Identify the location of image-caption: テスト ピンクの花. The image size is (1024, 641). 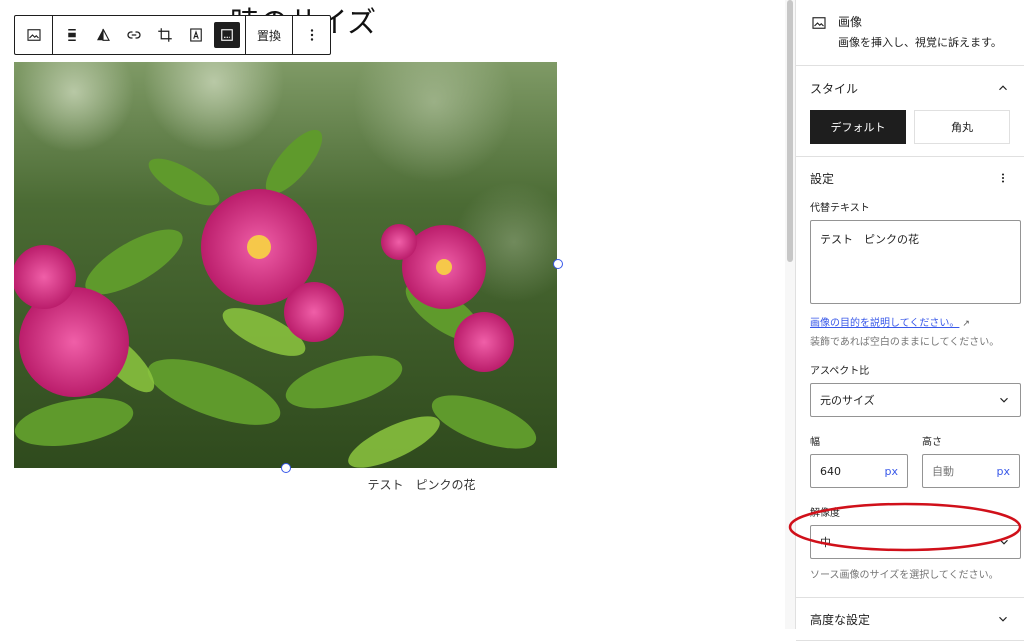
(421, 484).